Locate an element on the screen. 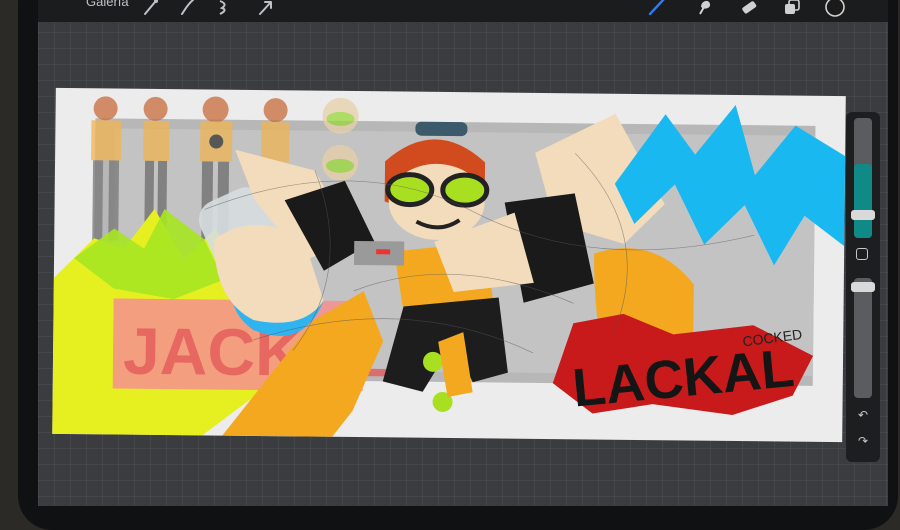 This screenshot has width=900, height=530. side-toolbar: ↶ ↷ is located at coordinates (863, 287).